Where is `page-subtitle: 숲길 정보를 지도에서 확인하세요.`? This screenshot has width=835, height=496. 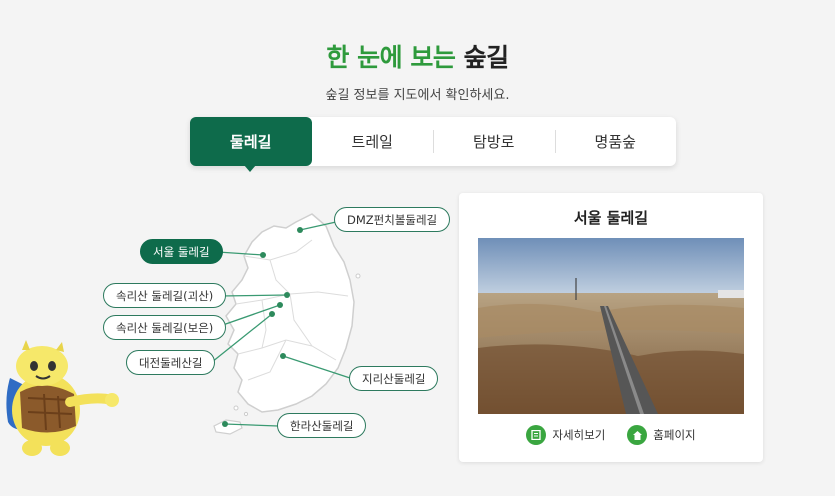
page-subtitle: 숲길 정보를 지도에서 확인하세요. is located at coordinates (417, 95).